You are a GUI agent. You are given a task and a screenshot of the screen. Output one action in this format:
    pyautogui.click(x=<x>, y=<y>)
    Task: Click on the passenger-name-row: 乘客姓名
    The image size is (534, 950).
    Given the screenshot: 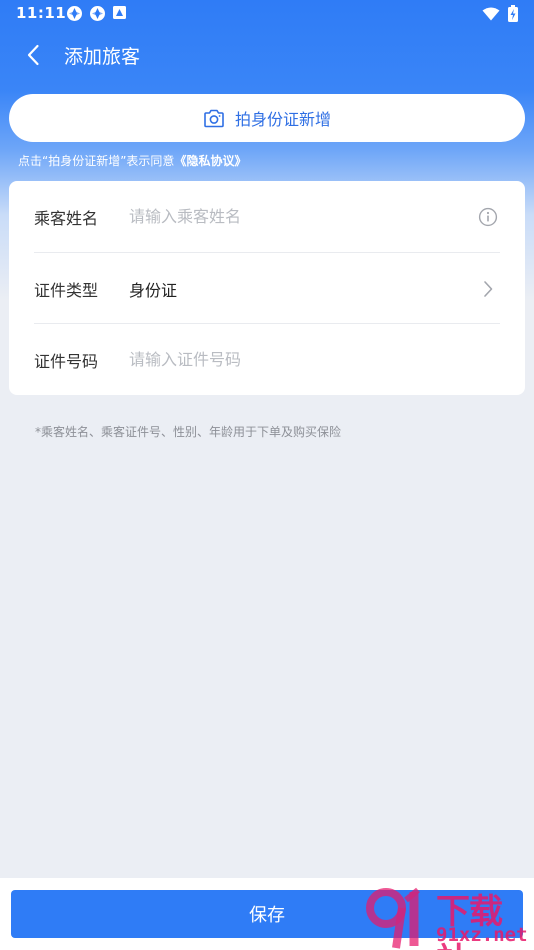 What is the action you would take?
    pyautogui.click(x=267, y=216)
    